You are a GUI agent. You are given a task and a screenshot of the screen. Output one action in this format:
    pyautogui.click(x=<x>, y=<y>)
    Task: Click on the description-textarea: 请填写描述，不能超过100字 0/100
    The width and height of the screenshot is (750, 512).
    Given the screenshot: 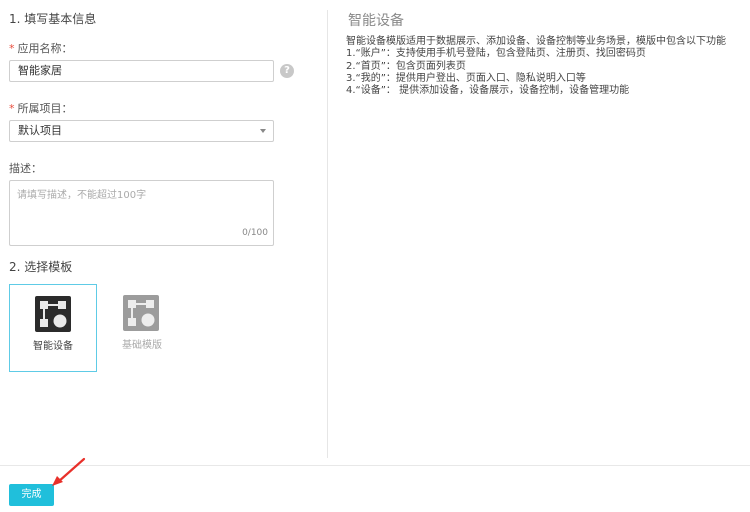 What is the action you would take?
    pyautogui.click(x=141, y=213)
    